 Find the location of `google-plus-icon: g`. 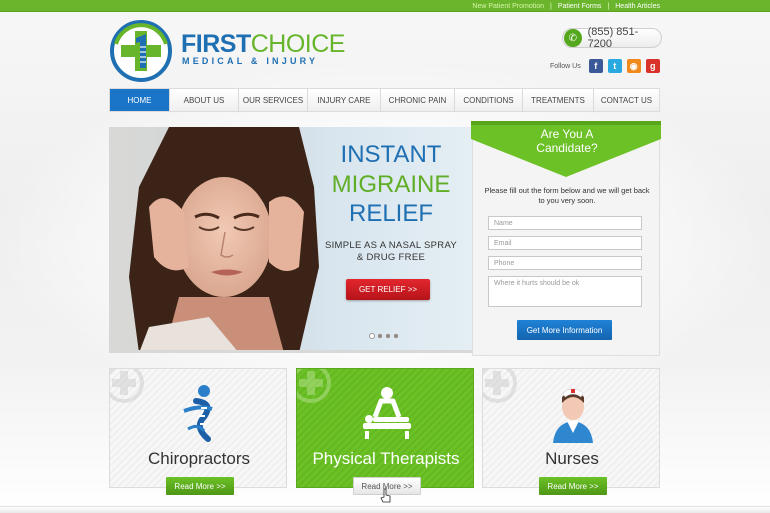

google-plus-icon: g is located at coordinates (652, 66).